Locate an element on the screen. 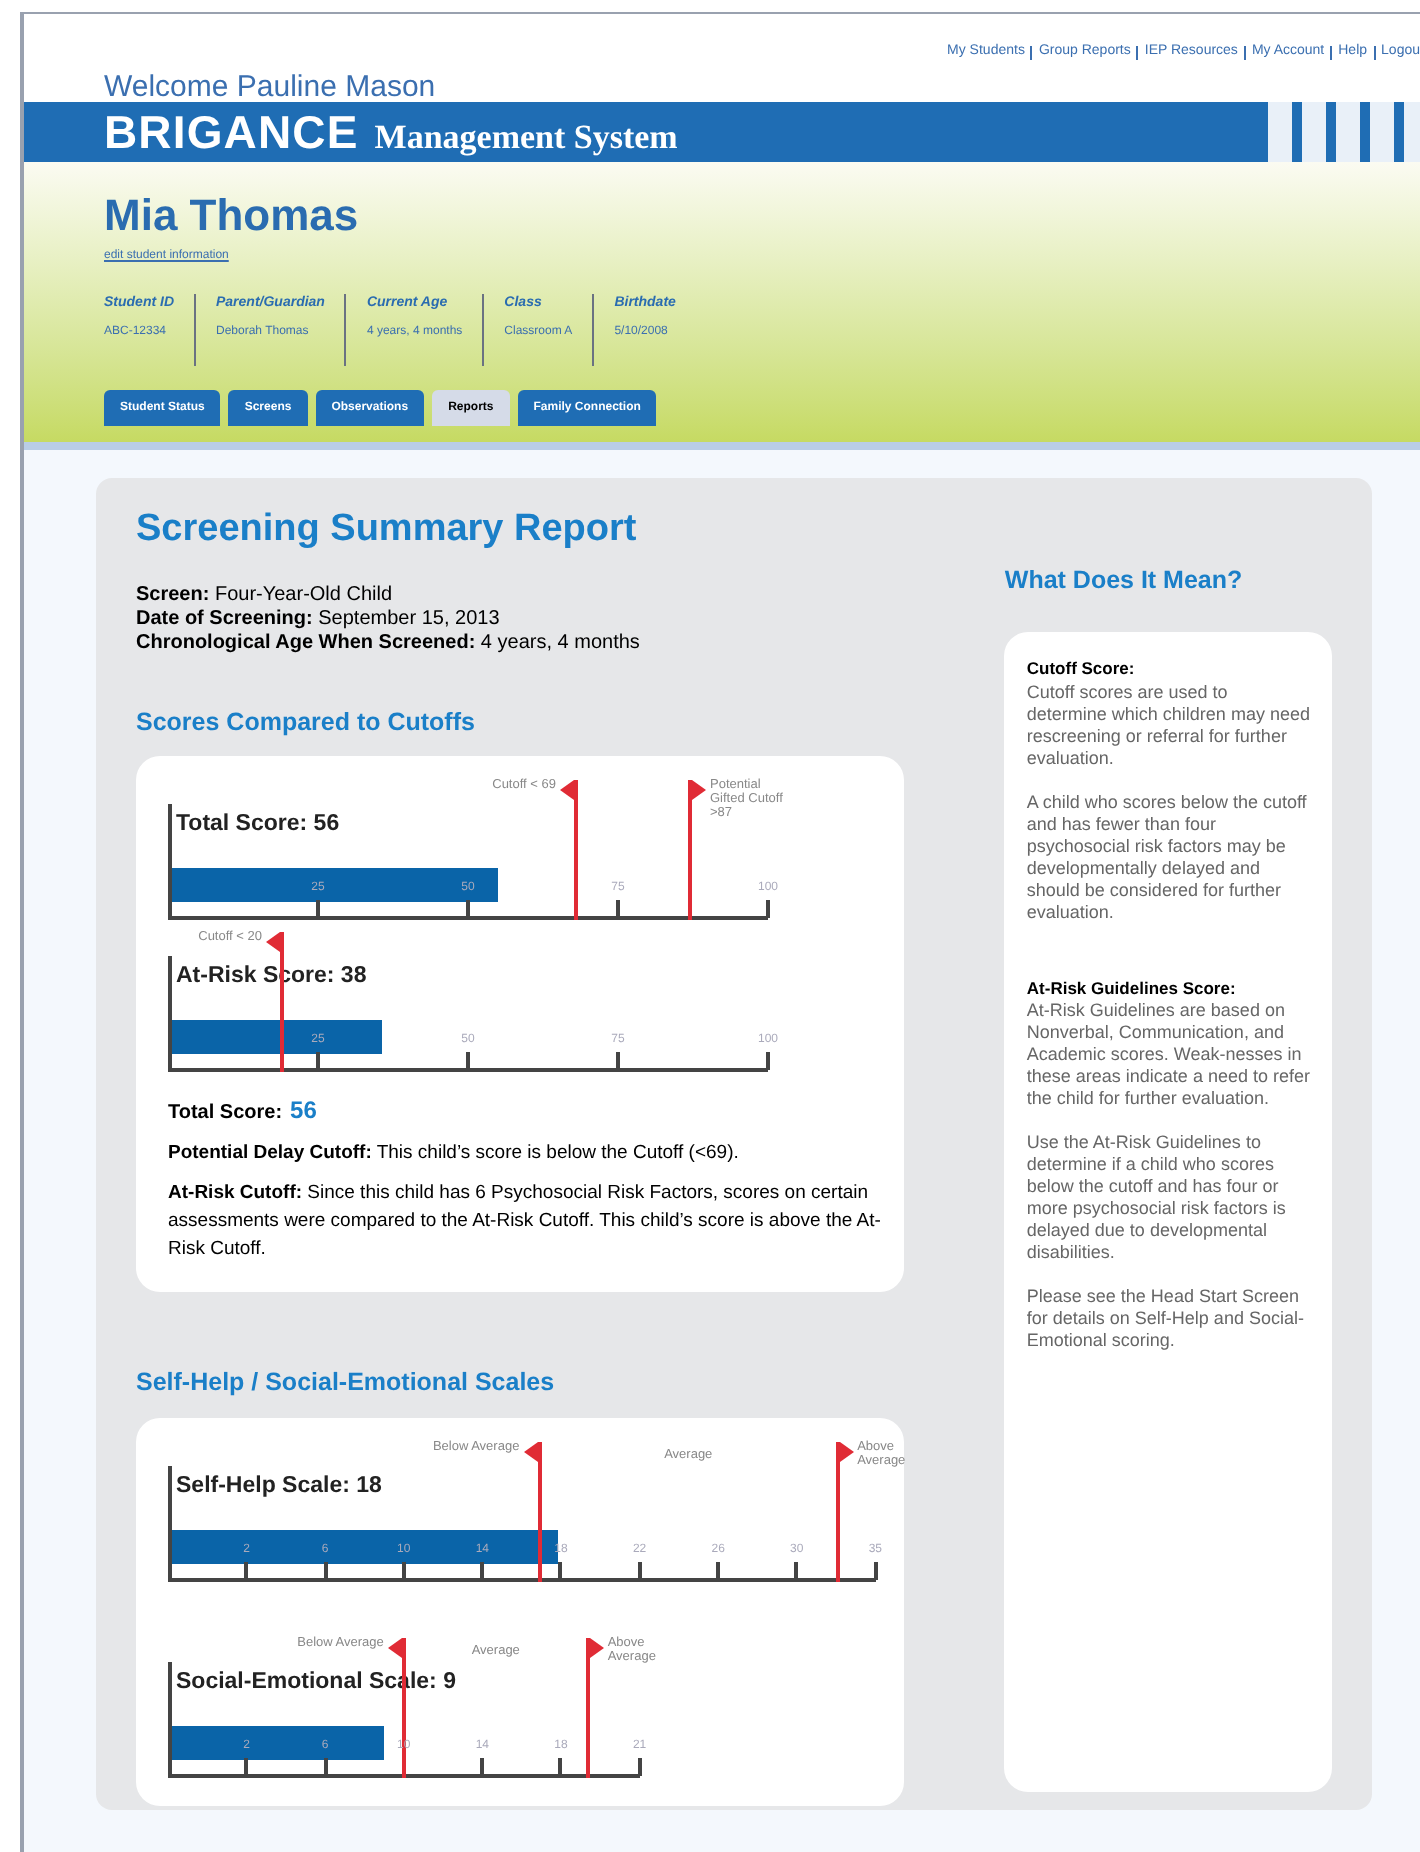  note-paragraph: At-Risk Cutoff: Since this child has 6 Psychosocial Risk Factors, scores on certain assessments were compared to the At-Risk Cutoff. This child’s score is above the At-Risk Cutoff. is located at coordinates (525, 1222).